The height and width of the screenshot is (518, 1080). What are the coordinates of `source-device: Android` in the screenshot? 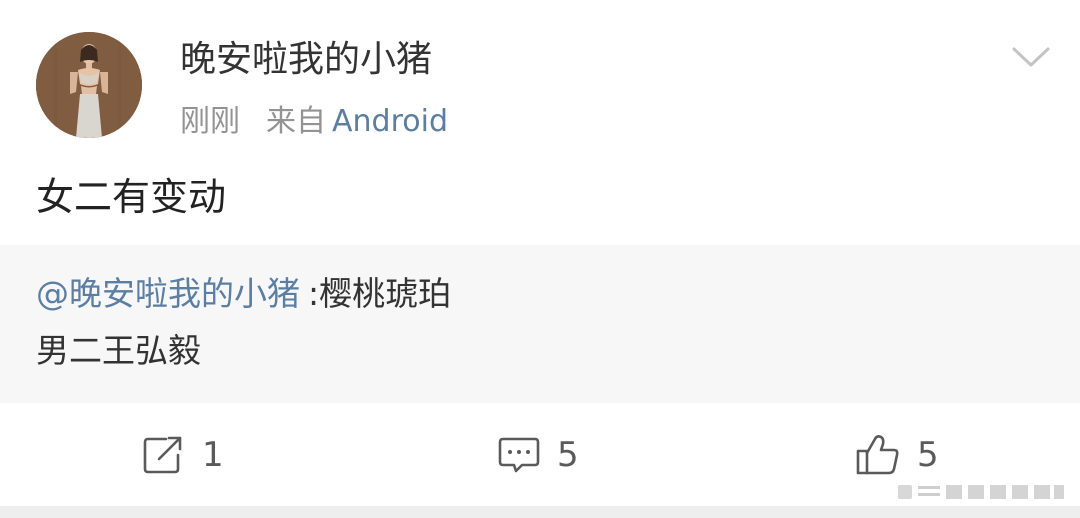 It's located at (390, 121).